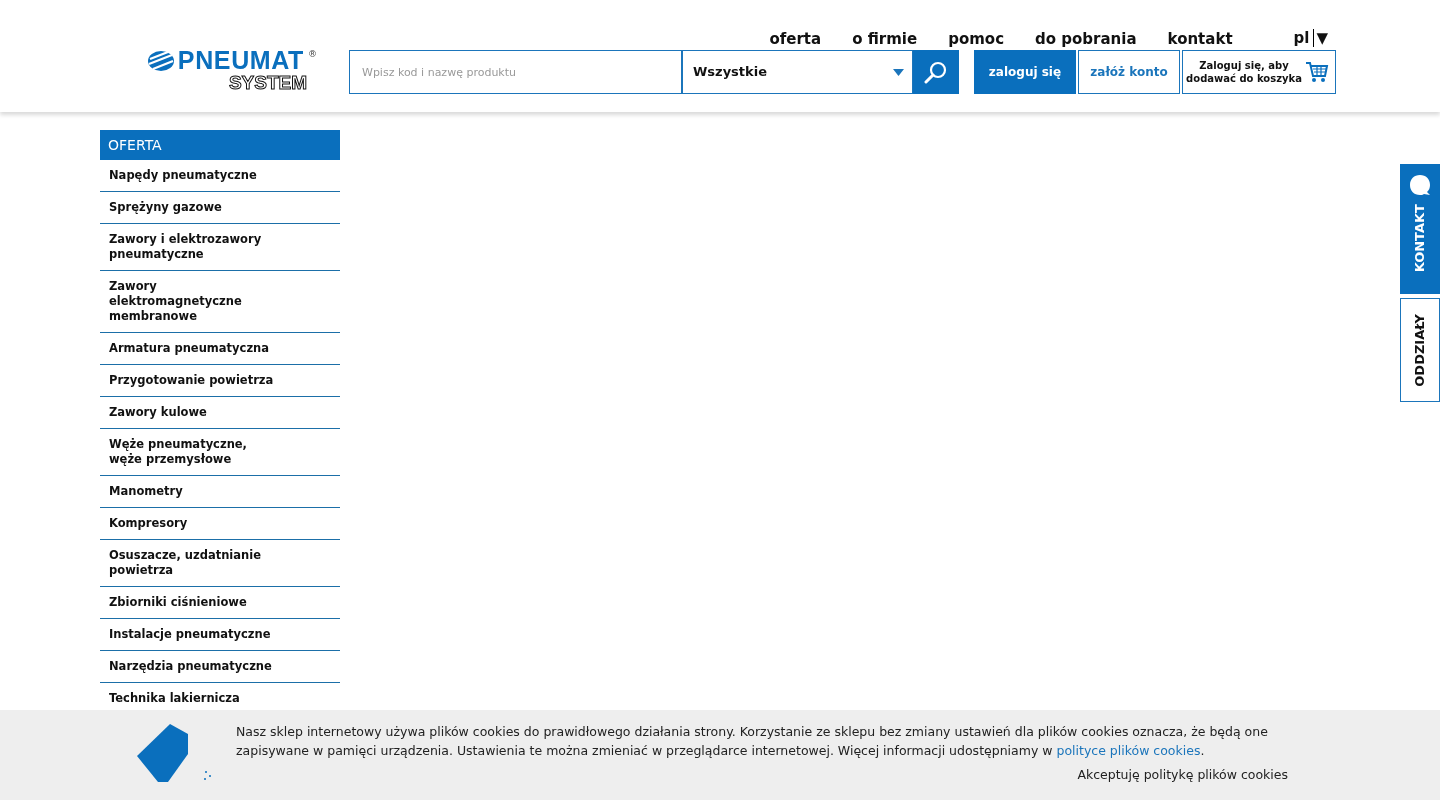  Describe the element at coordinates (194, 175) in the screenshot. I see `category-link: Napędy pneumatyczne` at that location.